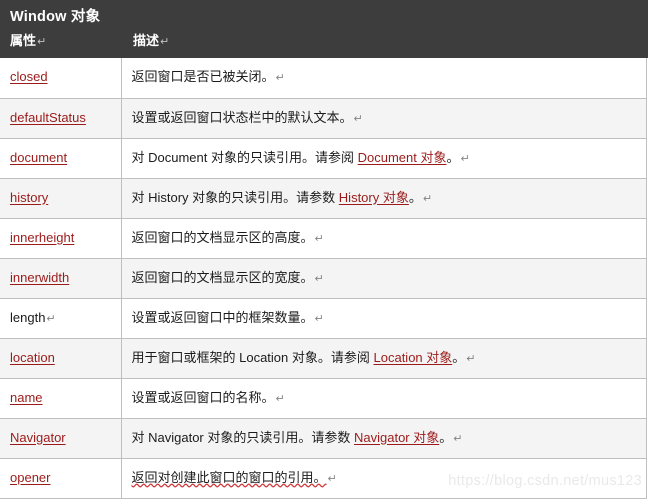  I want to click on reference-link: Document 对象, so click(402, 157).